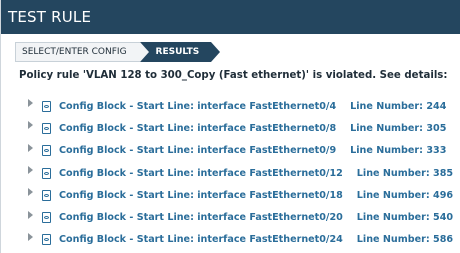 The image size is (460, 253). Describe the element at coordinates (405, 173) in the screenshot. I see `line-number: Line Number: 385` at that location.